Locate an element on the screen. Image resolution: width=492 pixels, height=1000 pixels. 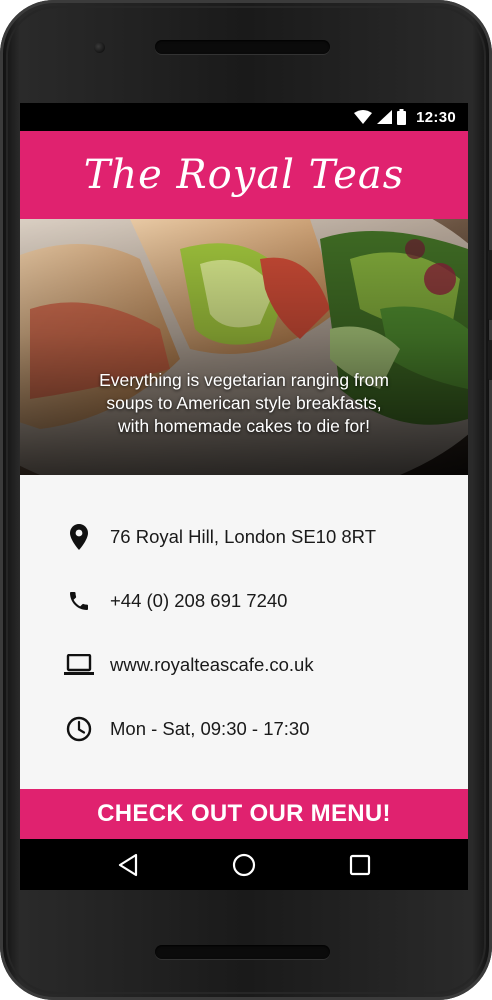
top-speaker is located at coordinates (242, 47).